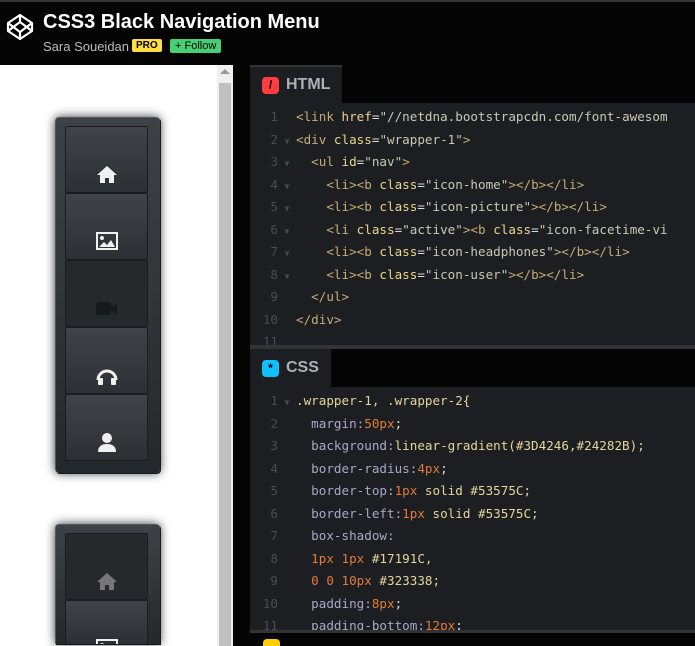 This screenshot has height=646, width=695. Describe the element at coordinates (345, 445) in the screenshot. I see `code-token: background:` at that location.